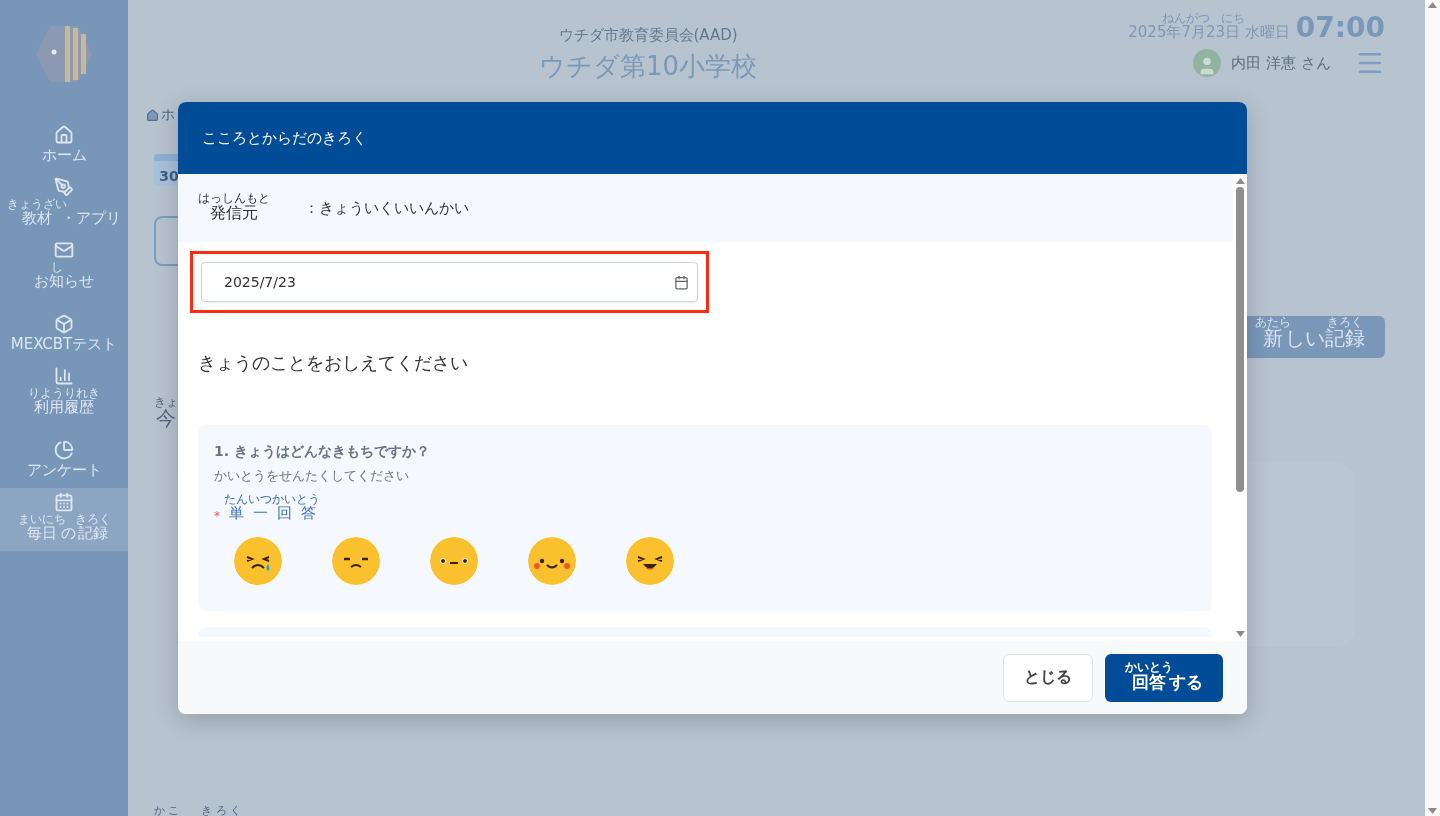 This screenshot has height=816, width=1440. Describe the element at coordinates (1281, 63) in the screenshot. I see `user-name: 内田 洋恵 さん` at that location.